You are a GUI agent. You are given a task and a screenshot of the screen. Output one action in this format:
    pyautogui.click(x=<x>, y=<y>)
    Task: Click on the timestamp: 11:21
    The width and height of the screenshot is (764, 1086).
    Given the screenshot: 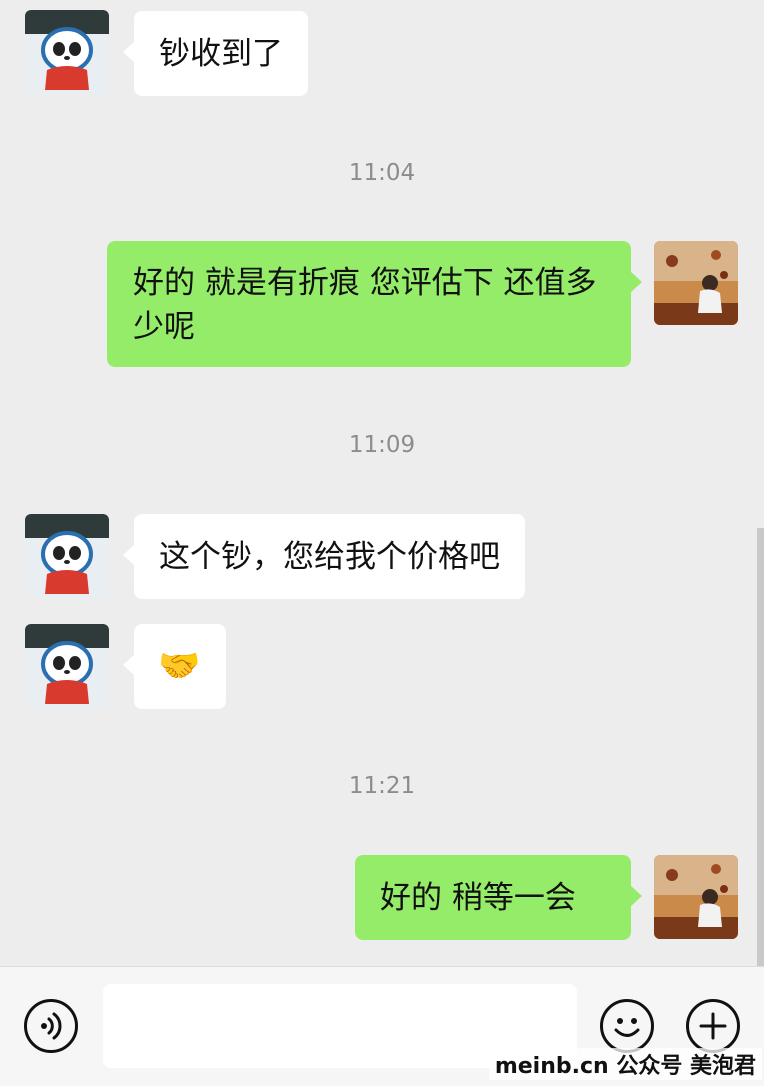 What is the action you would take?
    pyautogui.click(x=382, y=786)
    